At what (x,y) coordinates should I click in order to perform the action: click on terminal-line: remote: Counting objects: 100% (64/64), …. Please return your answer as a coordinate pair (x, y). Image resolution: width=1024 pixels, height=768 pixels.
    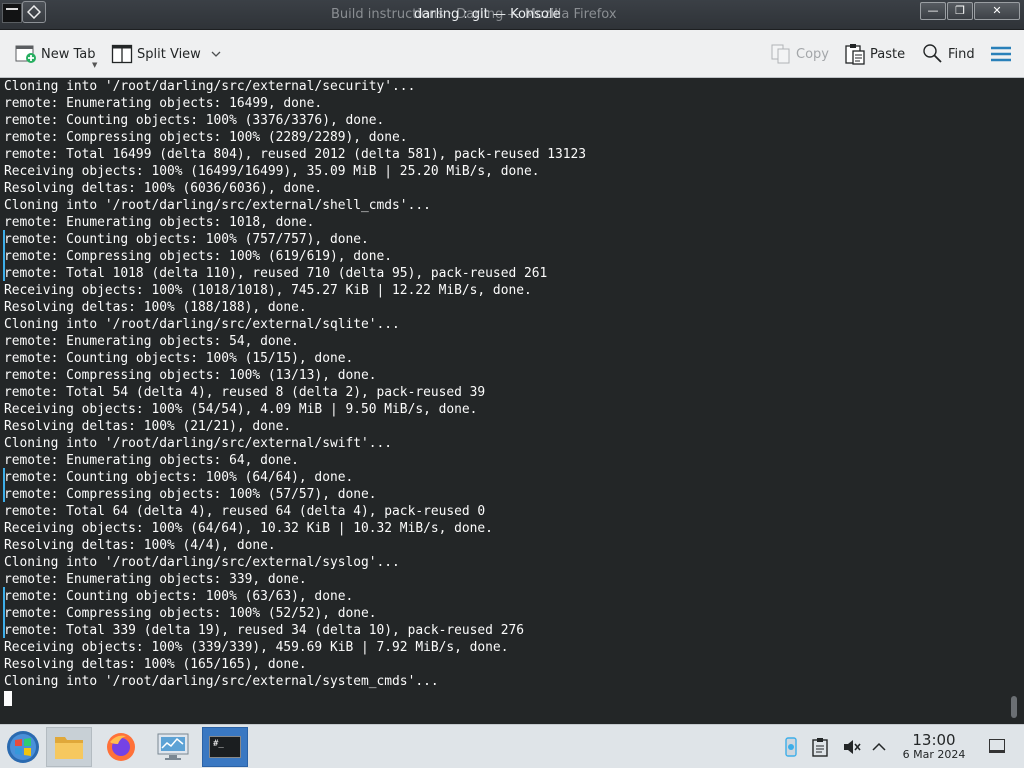
    Looking at the image, I should click on (179, 477).